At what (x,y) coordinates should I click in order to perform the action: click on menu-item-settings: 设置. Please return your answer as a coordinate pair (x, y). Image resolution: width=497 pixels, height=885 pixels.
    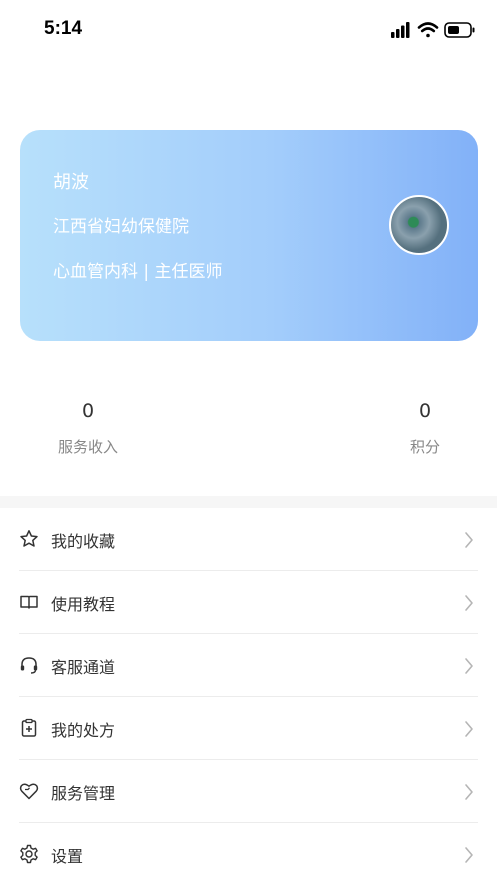
    Looking at the image, I should click on (248, 854).